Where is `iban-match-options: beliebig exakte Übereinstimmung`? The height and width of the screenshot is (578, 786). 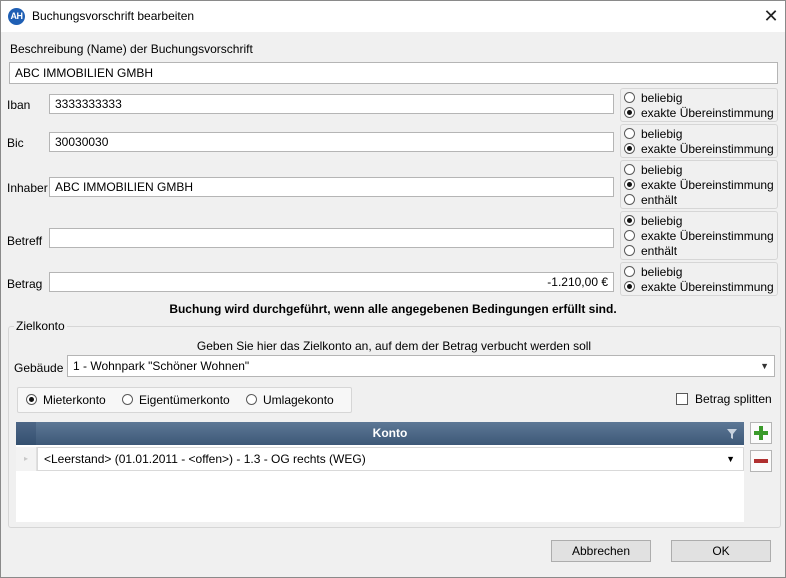 iban-match-options: beliebig exakte Übereinstimmung is located at coordinates (699, 105).